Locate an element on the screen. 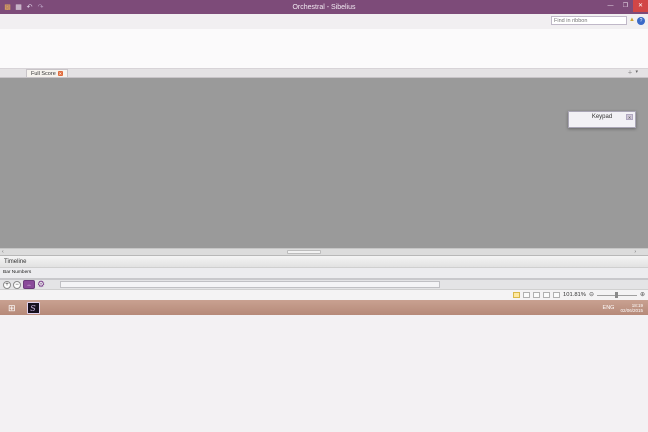  timeline-title: Timeline is located at coordinates (15, 261).